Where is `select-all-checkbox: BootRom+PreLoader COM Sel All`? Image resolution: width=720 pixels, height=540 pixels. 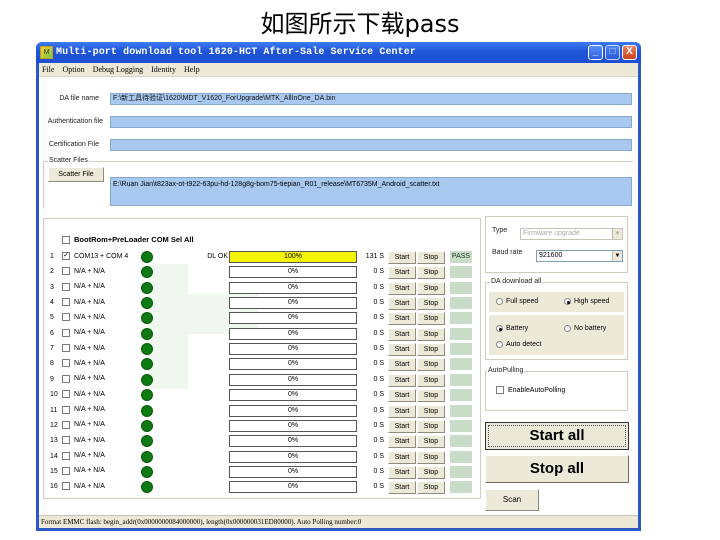 select-all-checkbox: BootRom+PreLoader COM Sel All is located at coordinates (128, 239).